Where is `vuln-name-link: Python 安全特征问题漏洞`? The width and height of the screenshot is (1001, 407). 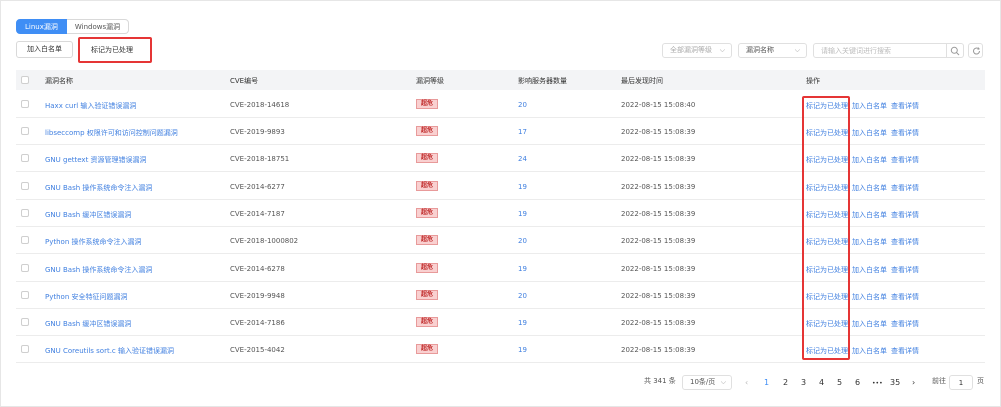
vuln-name-link: Python 安全特征问题漏洞 is located at coordinates (86, 297).